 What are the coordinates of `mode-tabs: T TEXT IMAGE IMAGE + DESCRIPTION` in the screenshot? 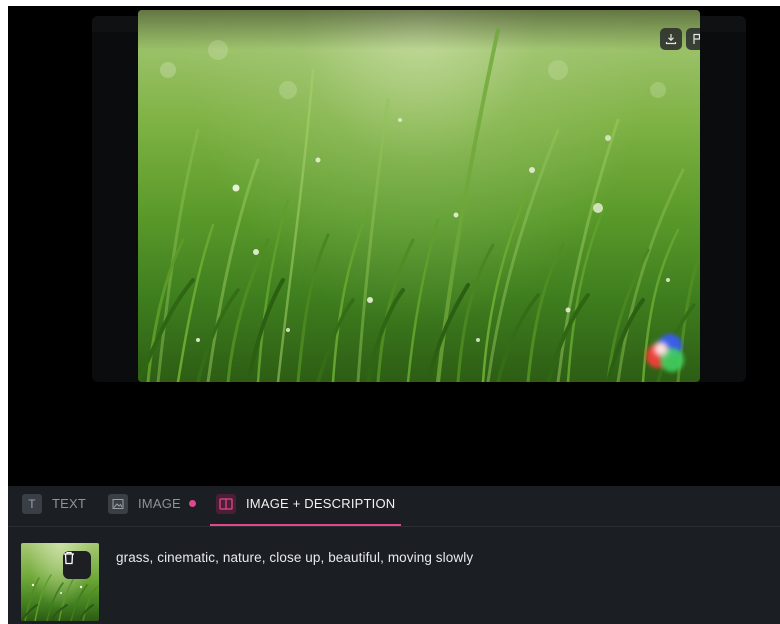 It's located at (394, 506).